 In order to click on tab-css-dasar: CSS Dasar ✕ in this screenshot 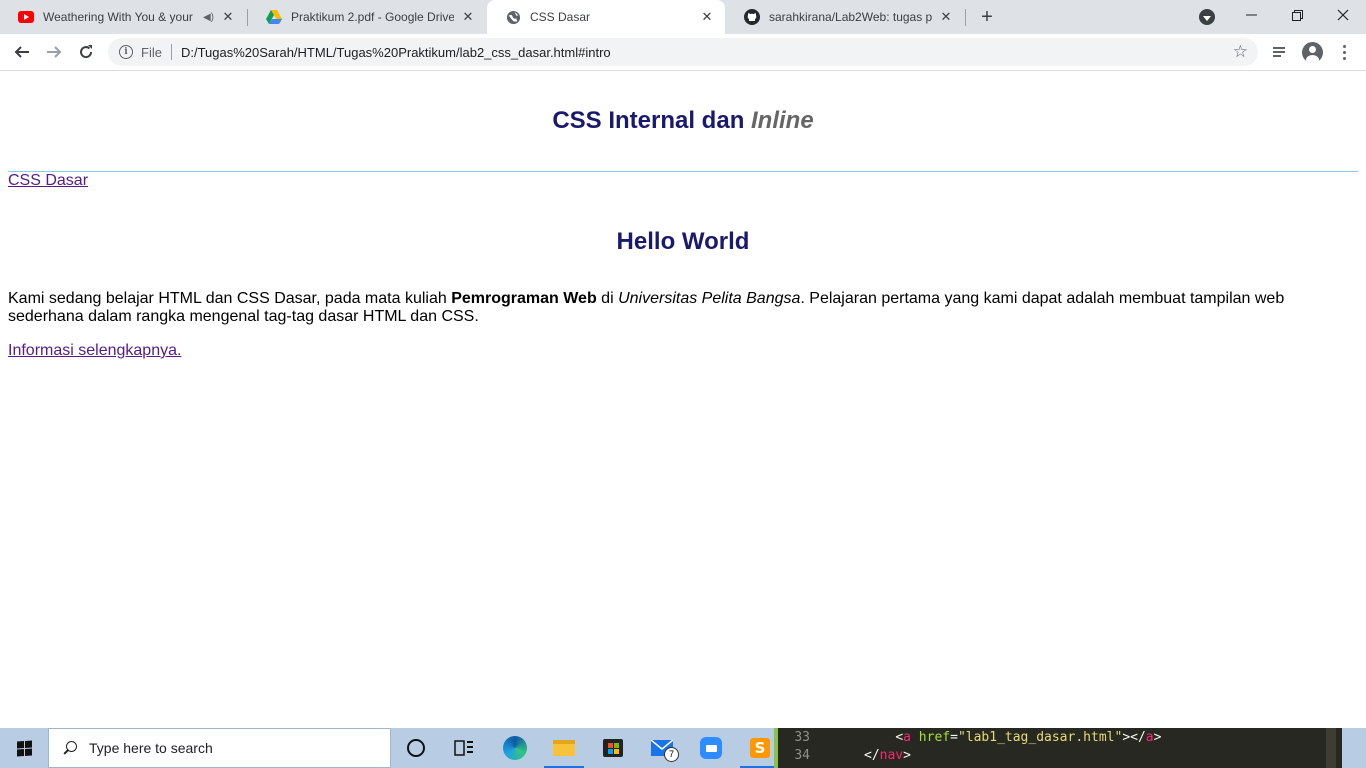, I will do `click(606, 17)`.